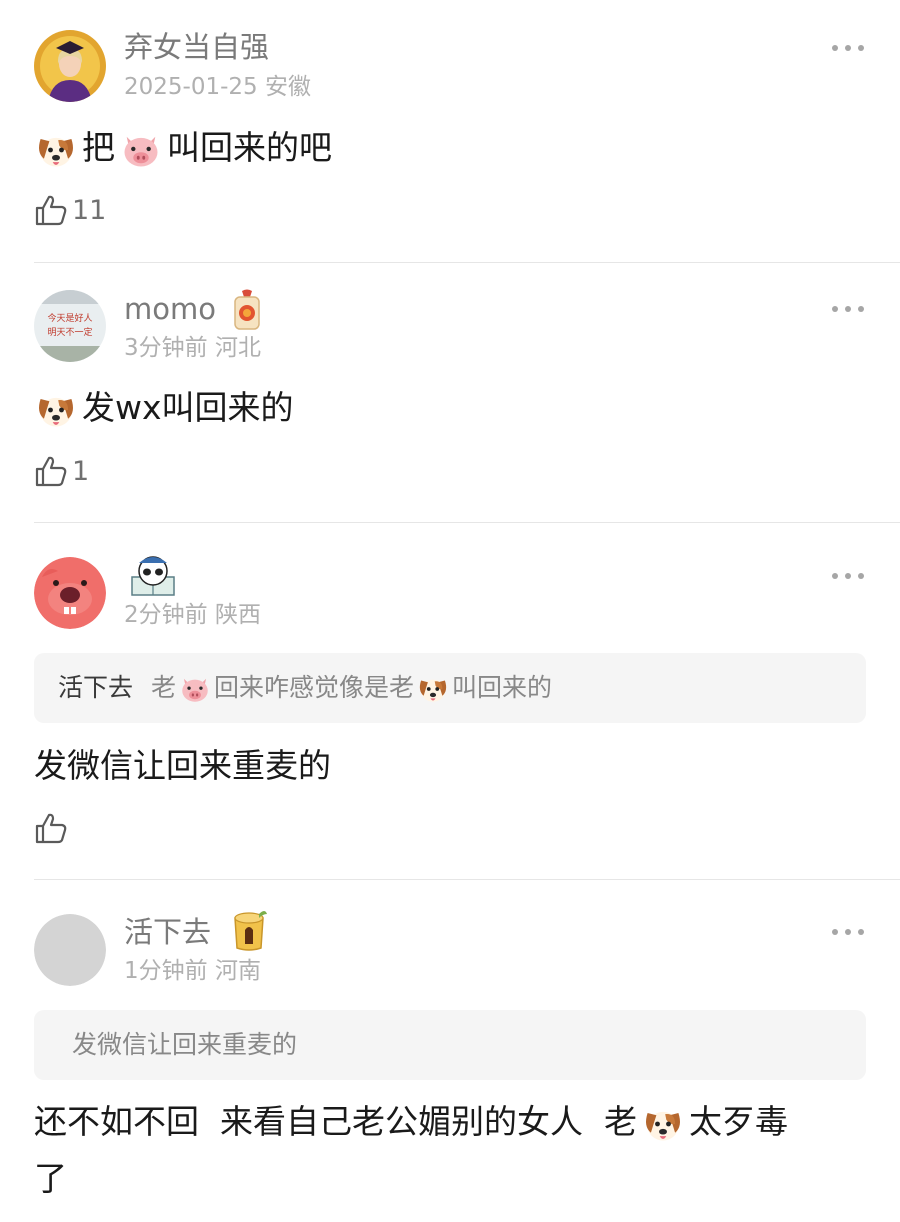 This screenshot has height=1222, width=900. What do you see at coordinates (196, 47) in the screenshot?
I see `username: 弃女当自强` at bounding box center [196, 47].